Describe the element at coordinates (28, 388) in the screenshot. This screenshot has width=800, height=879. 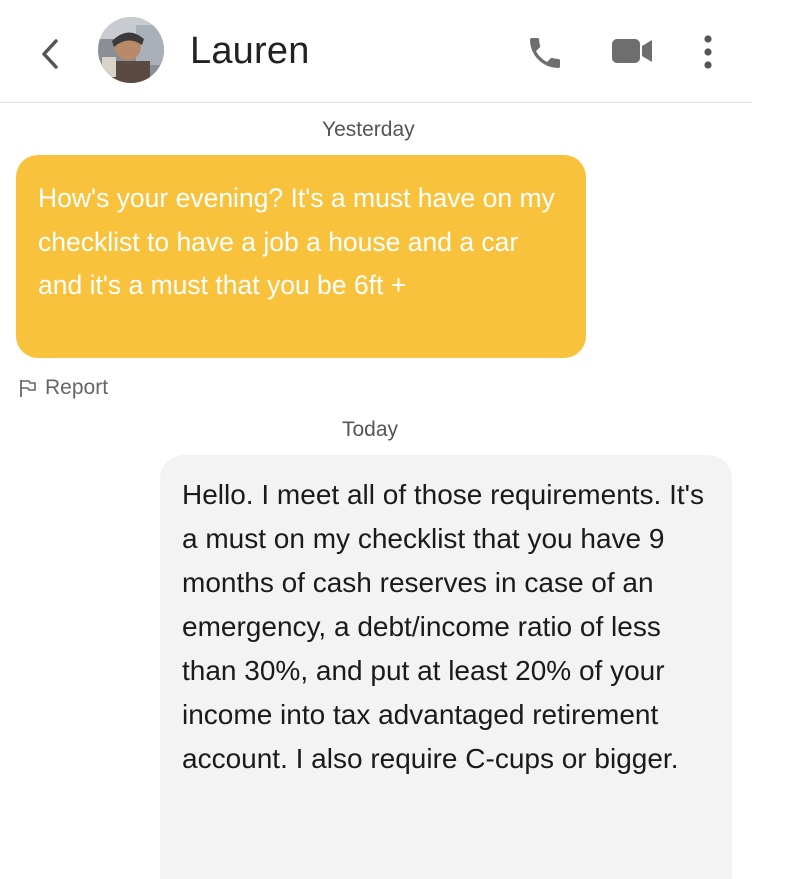
I see `flag-icon` at that location.